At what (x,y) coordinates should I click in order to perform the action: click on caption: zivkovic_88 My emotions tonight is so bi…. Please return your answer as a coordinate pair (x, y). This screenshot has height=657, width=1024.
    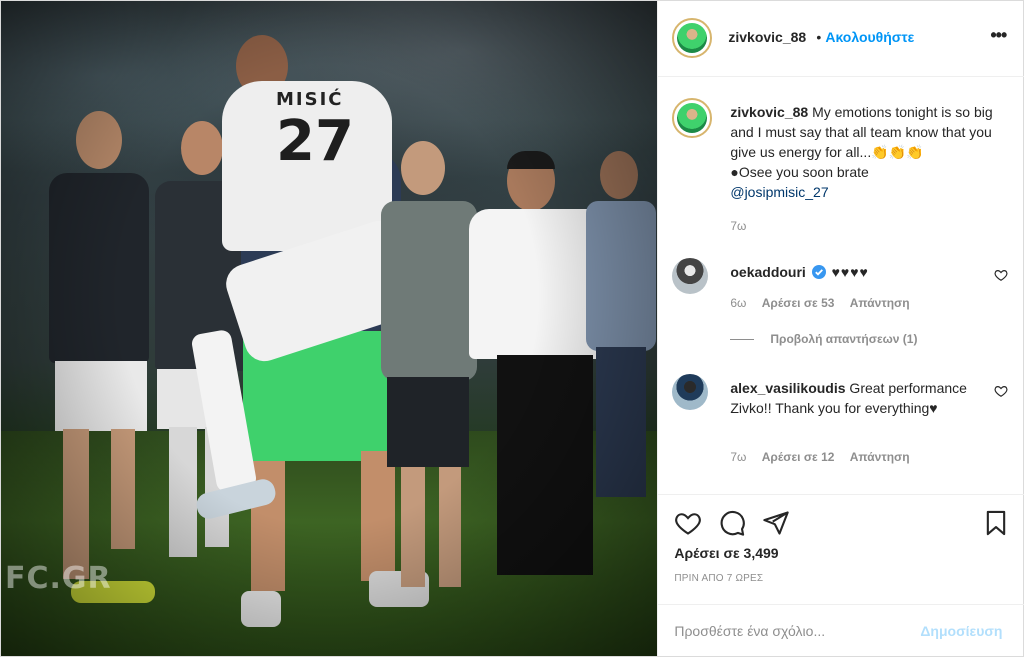
    Looking at the image, I should click on (842, 168).